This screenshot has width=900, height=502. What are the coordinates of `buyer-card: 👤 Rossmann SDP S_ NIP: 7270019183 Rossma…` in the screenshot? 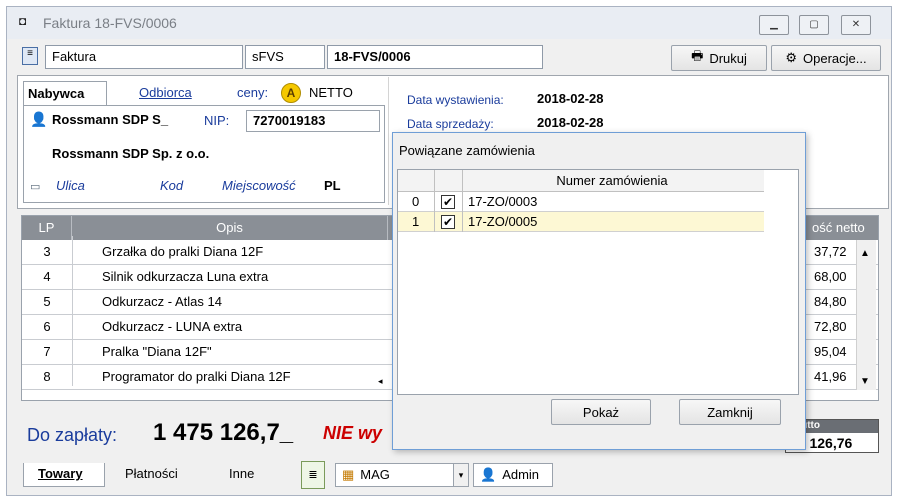 It's located at (204, 154).